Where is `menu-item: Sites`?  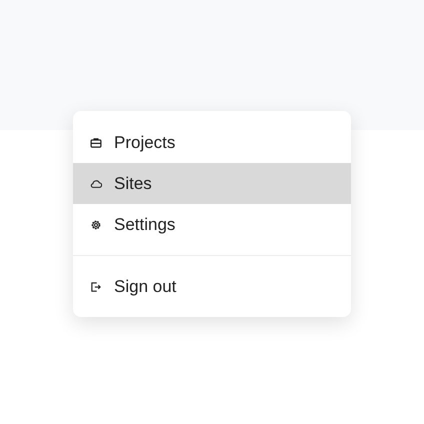 menu-item: Sites is located at coordinates (212, 183).